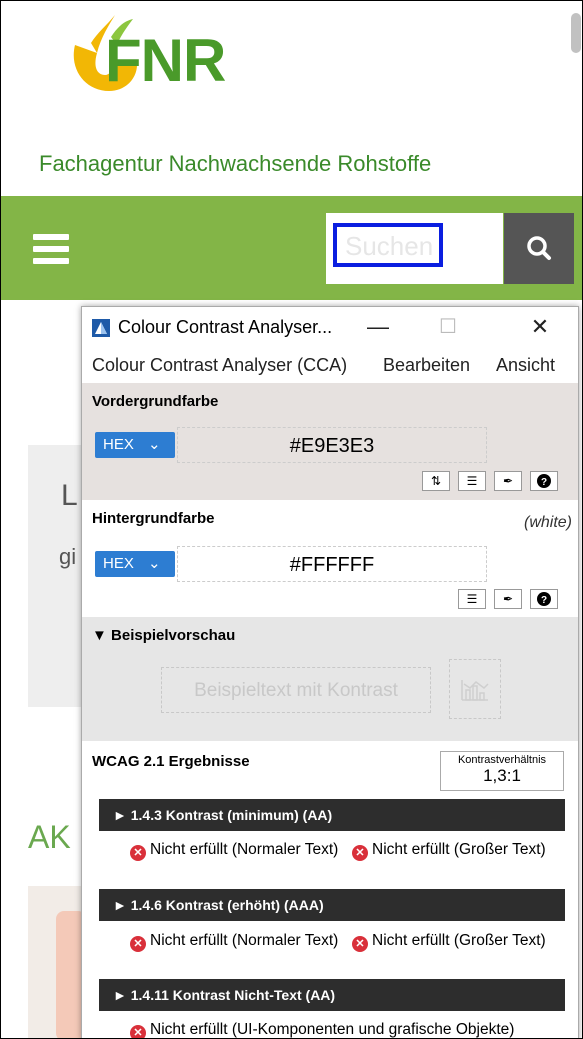 The image size is (583, 1039). I want to click on background-help-button: ?, so click(544, 599).